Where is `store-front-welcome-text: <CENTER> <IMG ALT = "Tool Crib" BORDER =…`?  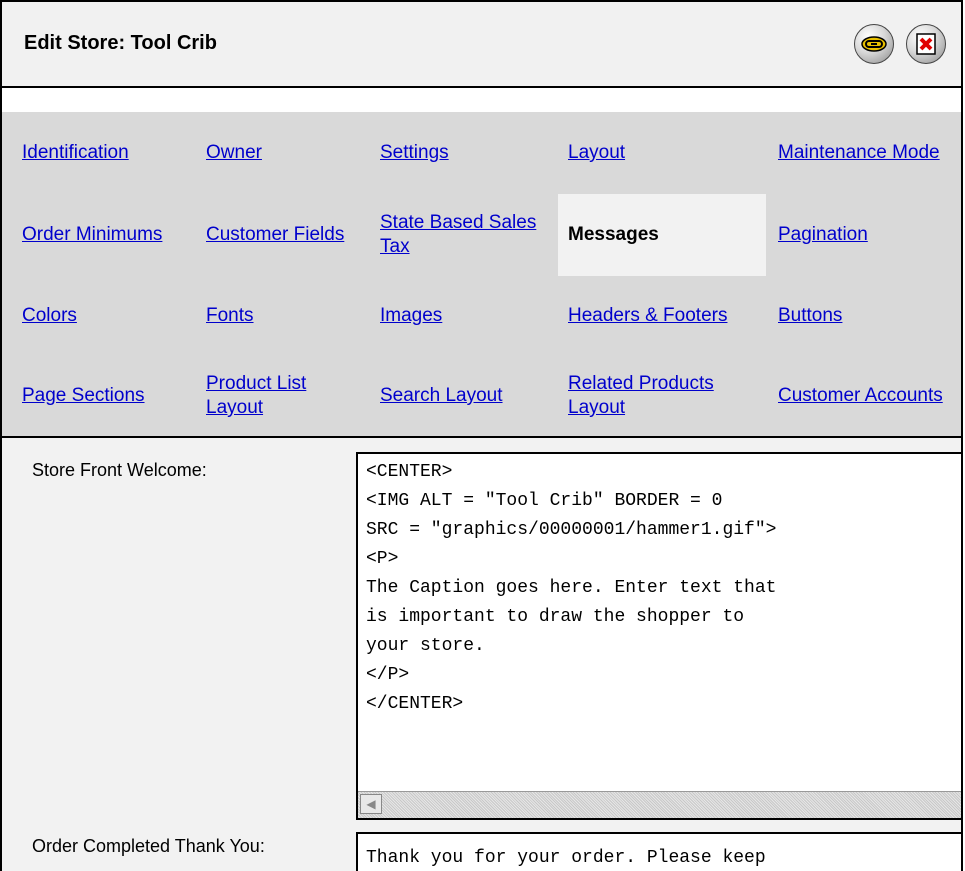 store-front-welcome-text: <CENTER> <IMG ALT = "Tool Crib" BORDER =… is located at coordinates (571, 588).